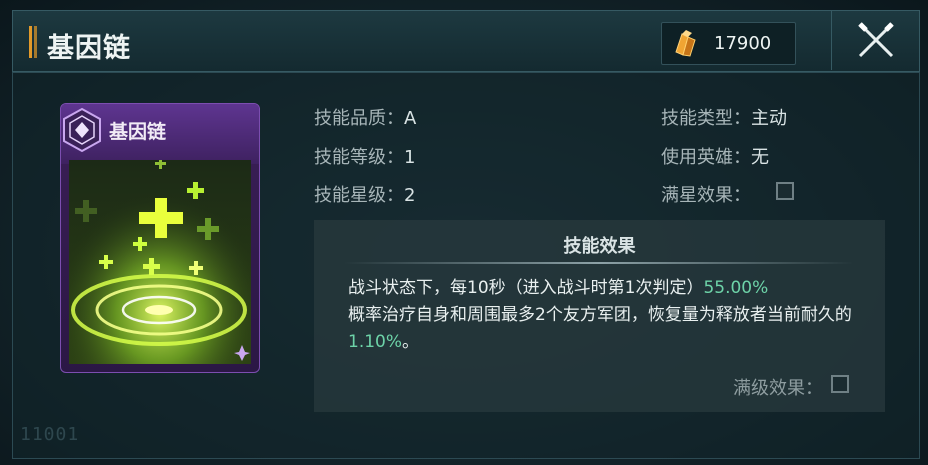 The image size is (928, 465). Describe the element at coordinates (82, 130) in the screenshot. I see `skill-hex-icon` at that location.